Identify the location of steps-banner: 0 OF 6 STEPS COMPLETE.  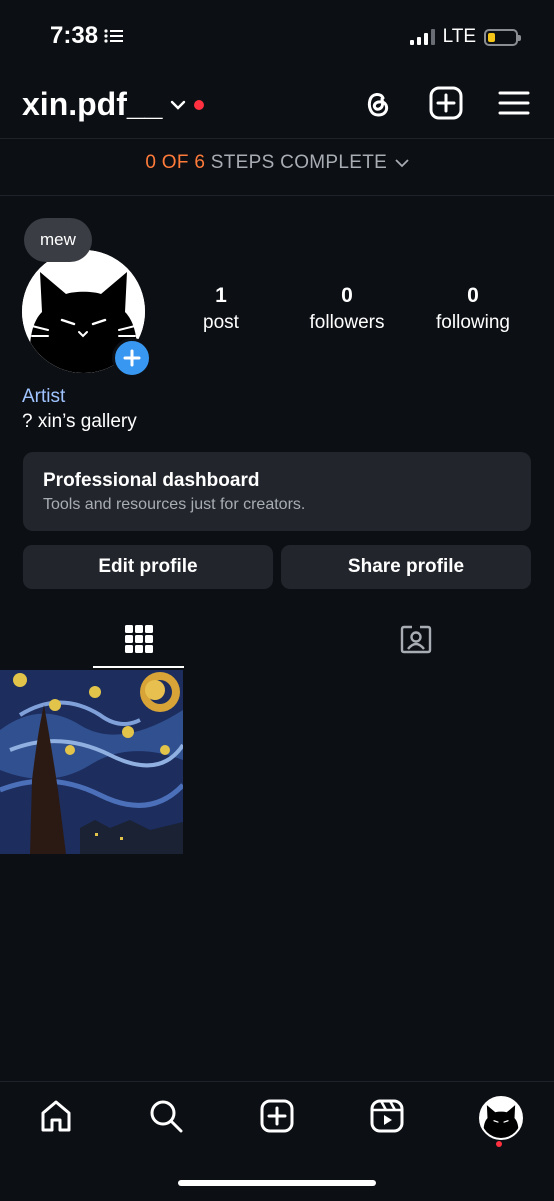
(277, 163).